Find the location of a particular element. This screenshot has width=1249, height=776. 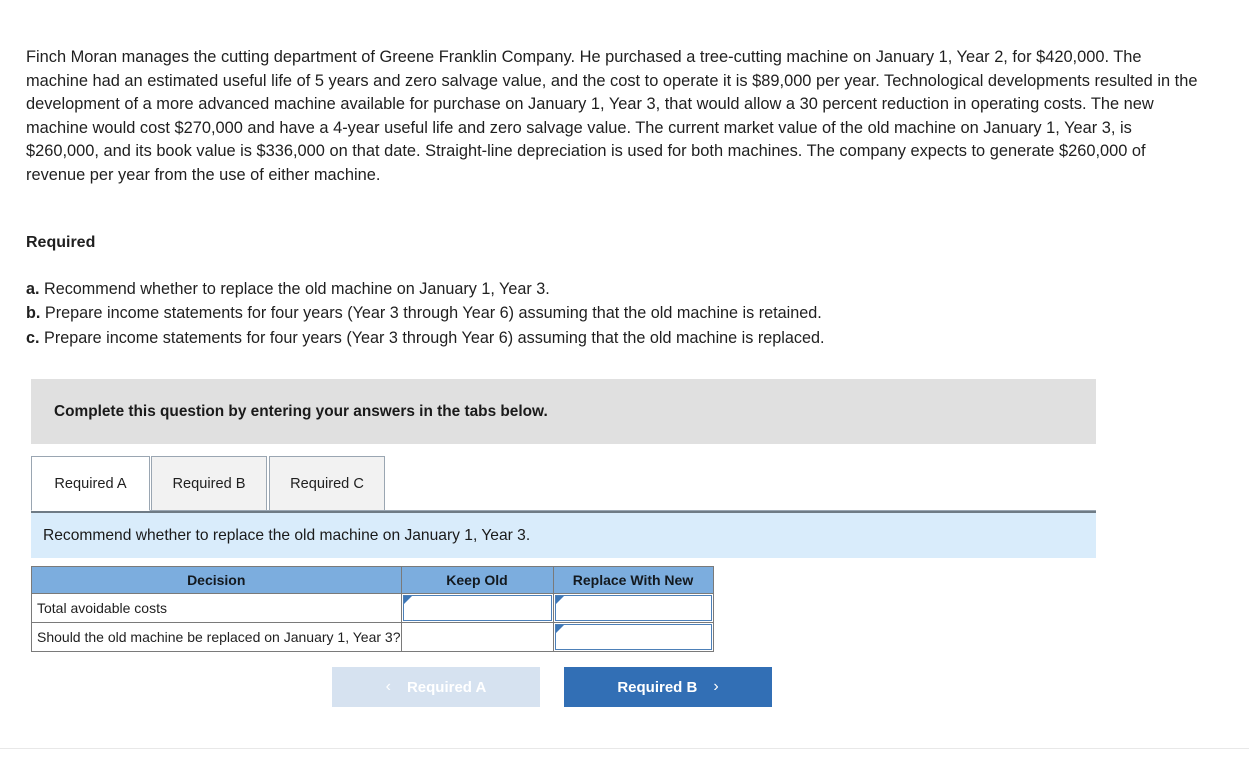

cell-keep-old-should-replace is located at coordinates (477, 637).